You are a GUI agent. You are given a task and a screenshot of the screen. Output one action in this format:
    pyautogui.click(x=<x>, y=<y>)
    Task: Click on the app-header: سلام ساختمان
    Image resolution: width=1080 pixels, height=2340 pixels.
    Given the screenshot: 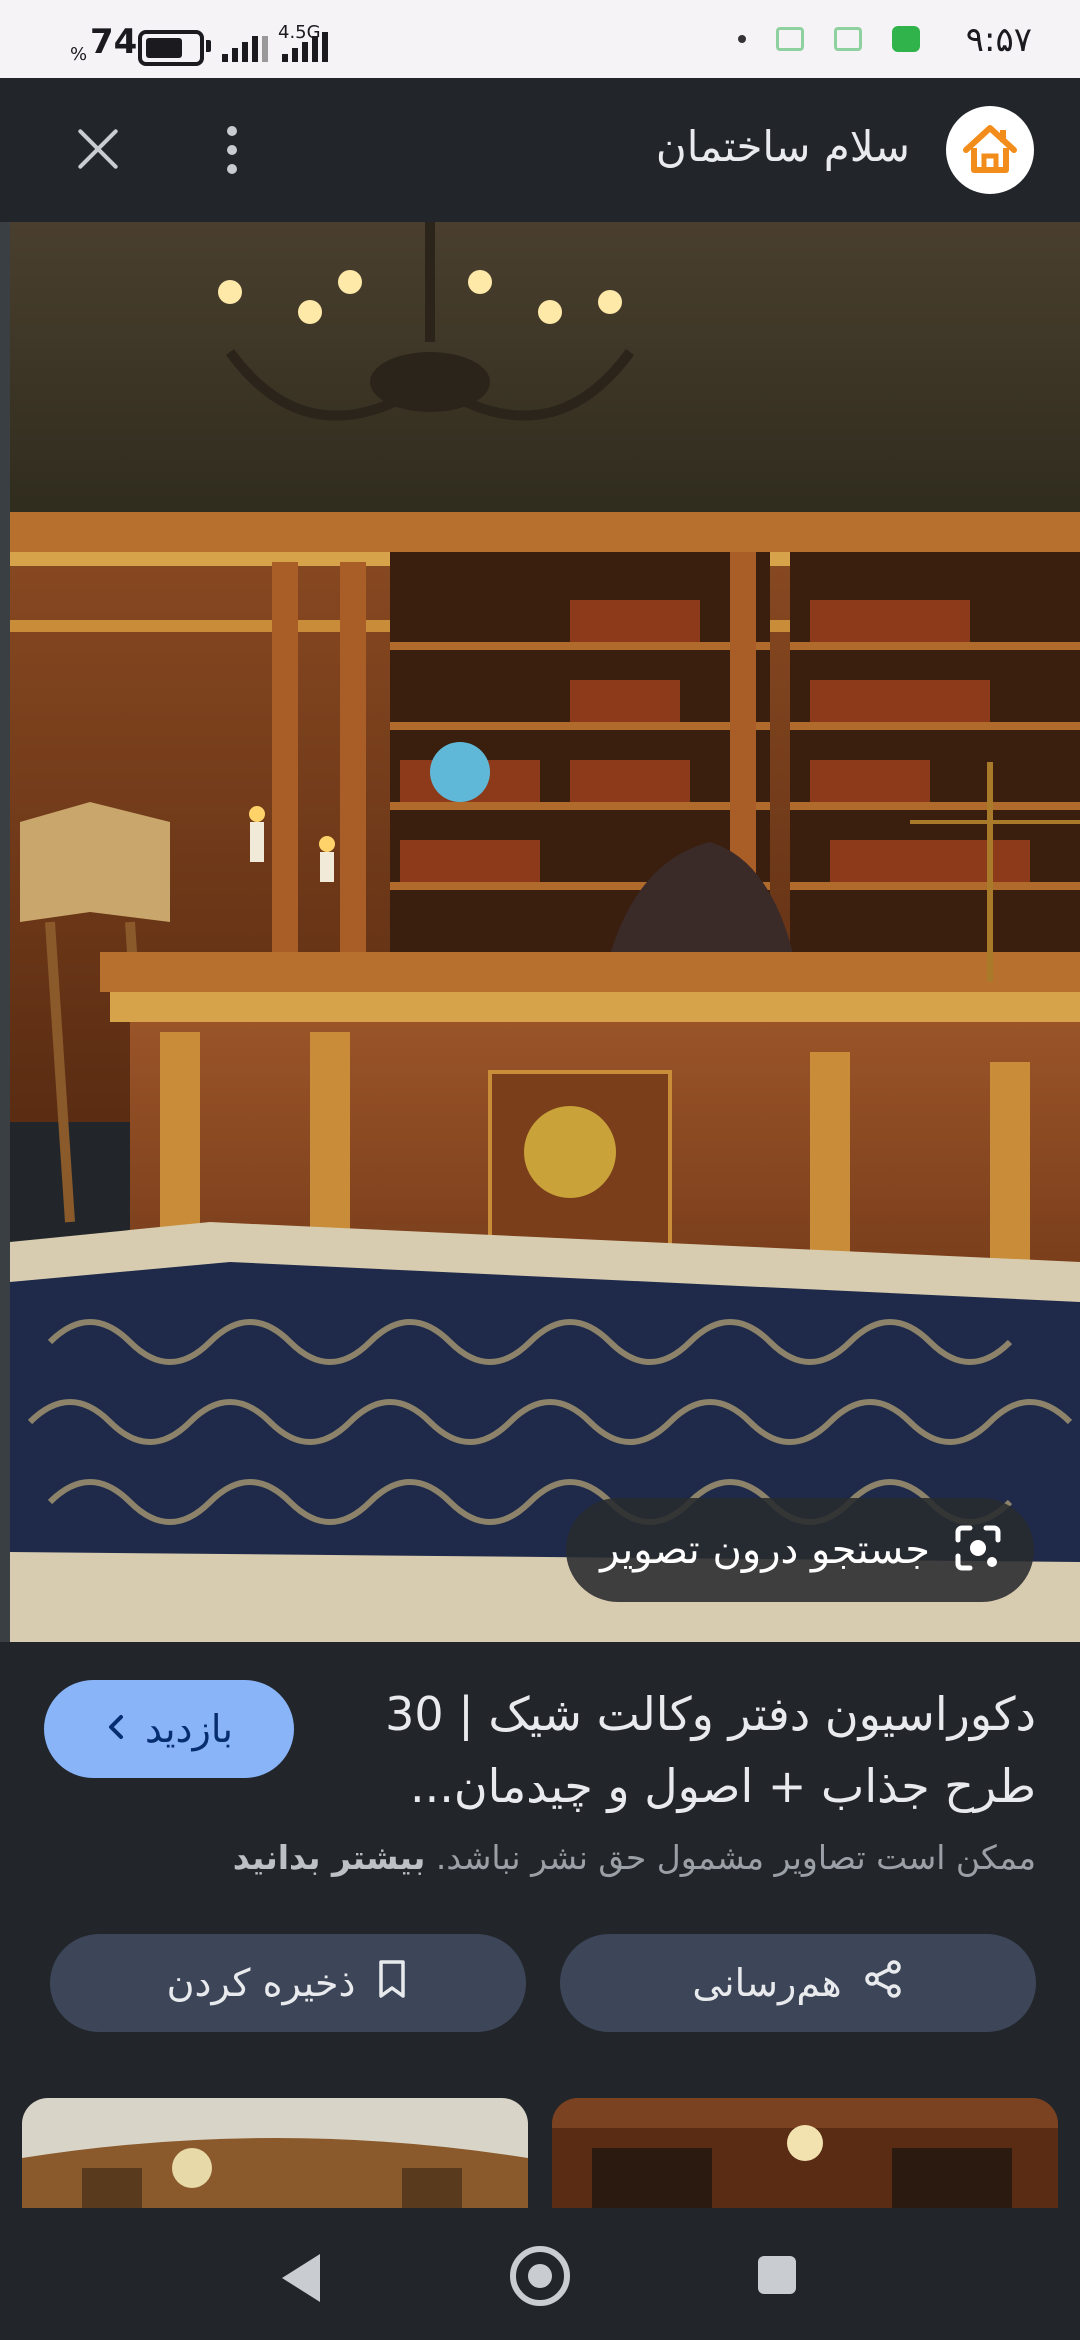 What is the action you would take?
    pyautogui.click(x=540, y=150)
    